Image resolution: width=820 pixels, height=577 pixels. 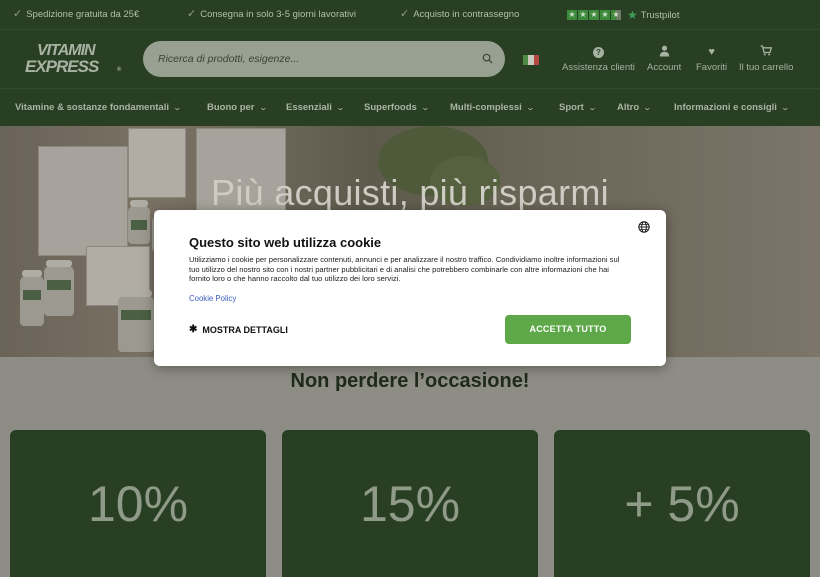 What do you see at coordinates (598, 67) in the screenshot?
I see `help-label: Assistenza clienti` at bounding box center [598, 67].